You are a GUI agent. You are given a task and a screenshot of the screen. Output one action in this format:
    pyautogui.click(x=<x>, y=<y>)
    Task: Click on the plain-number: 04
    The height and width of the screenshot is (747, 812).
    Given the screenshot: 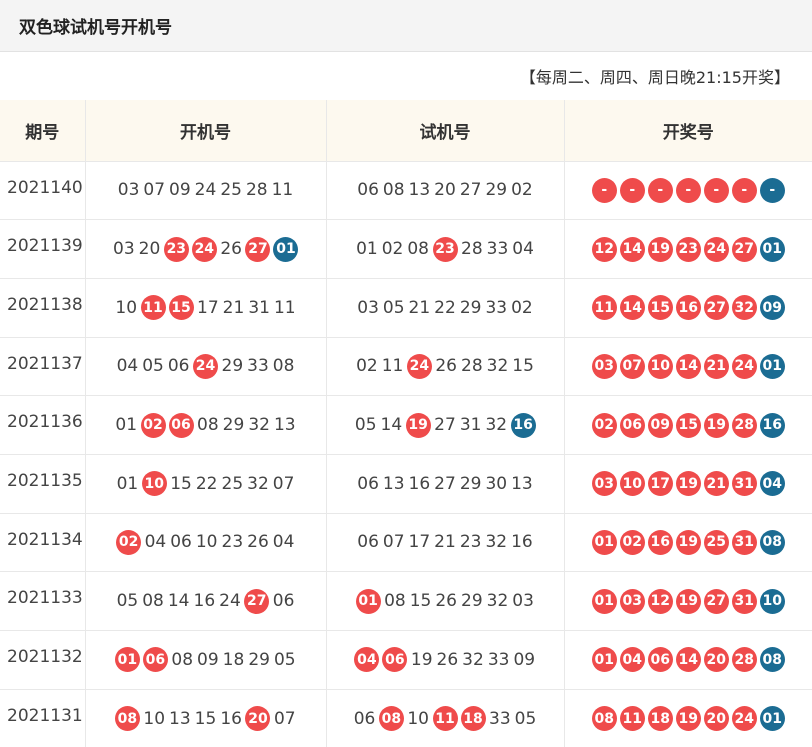 What is the action you would take?
    pyautogui.click(x=523, y=249)
    